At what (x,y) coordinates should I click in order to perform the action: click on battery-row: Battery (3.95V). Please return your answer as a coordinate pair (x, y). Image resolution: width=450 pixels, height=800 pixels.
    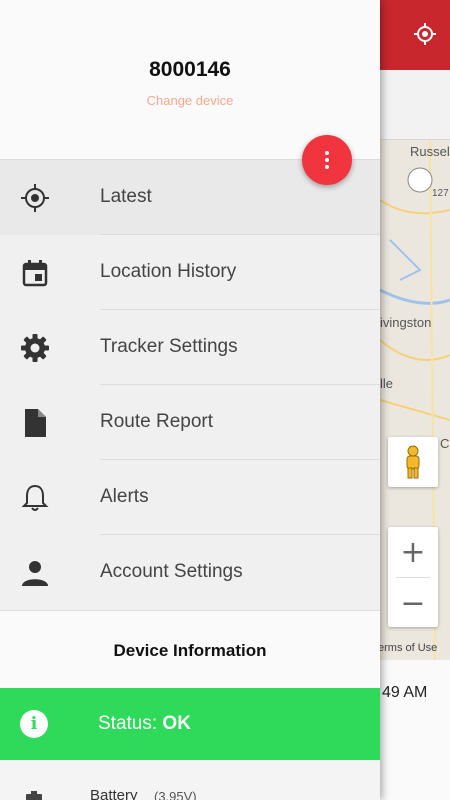
    Looking at the image, I should click on (190, 780).